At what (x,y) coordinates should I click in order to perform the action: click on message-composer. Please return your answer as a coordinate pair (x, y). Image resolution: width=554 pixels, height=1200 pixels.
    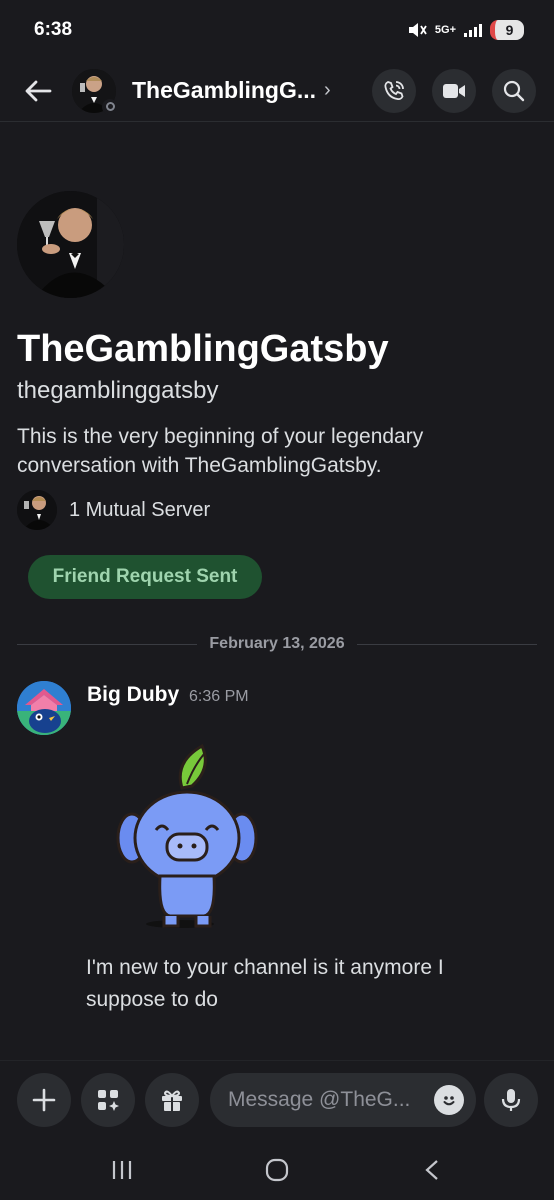
    Looking at the image, I should click on (277, 1100).